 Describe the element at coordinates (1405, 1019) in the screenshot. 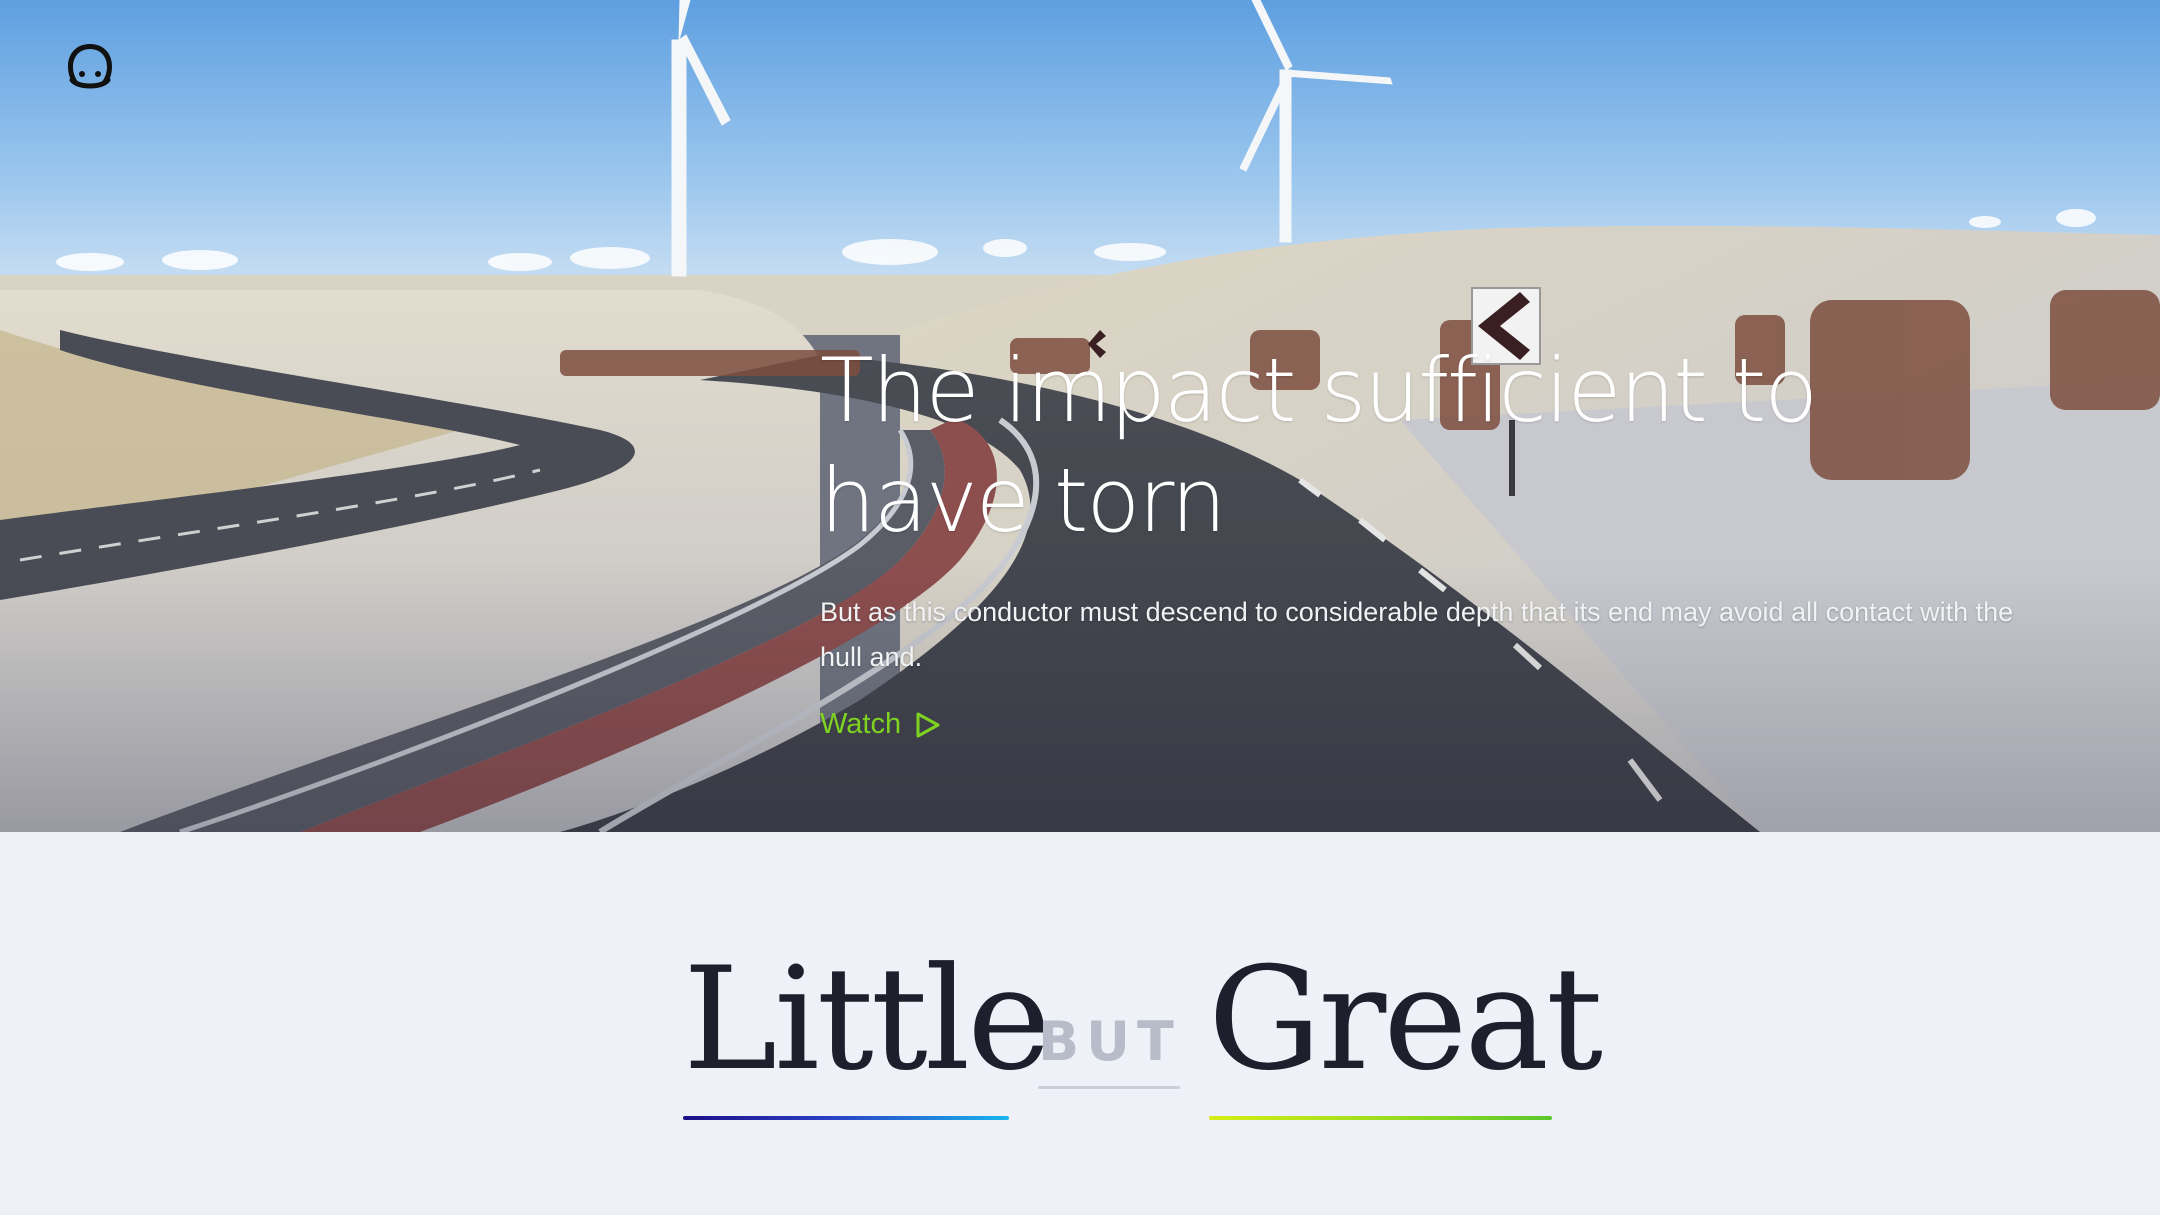

I see `tagline-word-great: Great` at that location.